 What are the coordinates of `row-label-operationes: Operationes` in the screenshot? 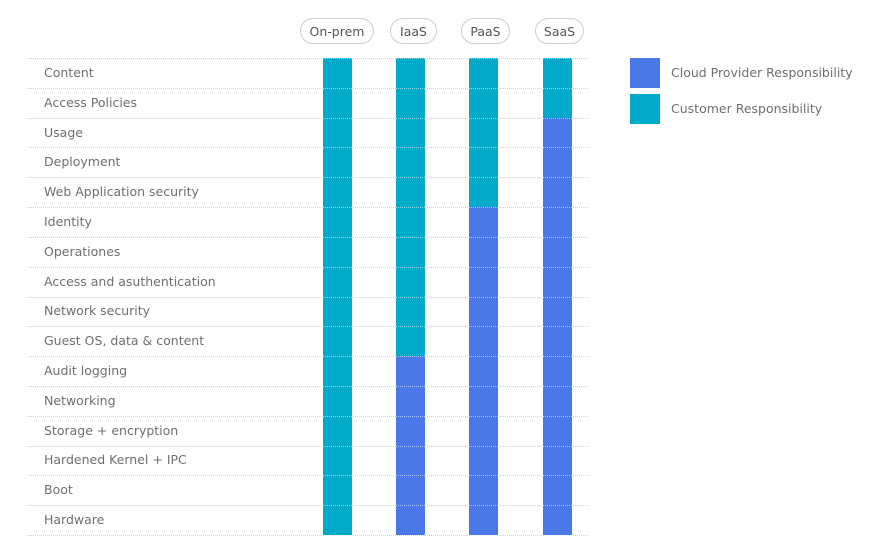 It's located at (82, 251).